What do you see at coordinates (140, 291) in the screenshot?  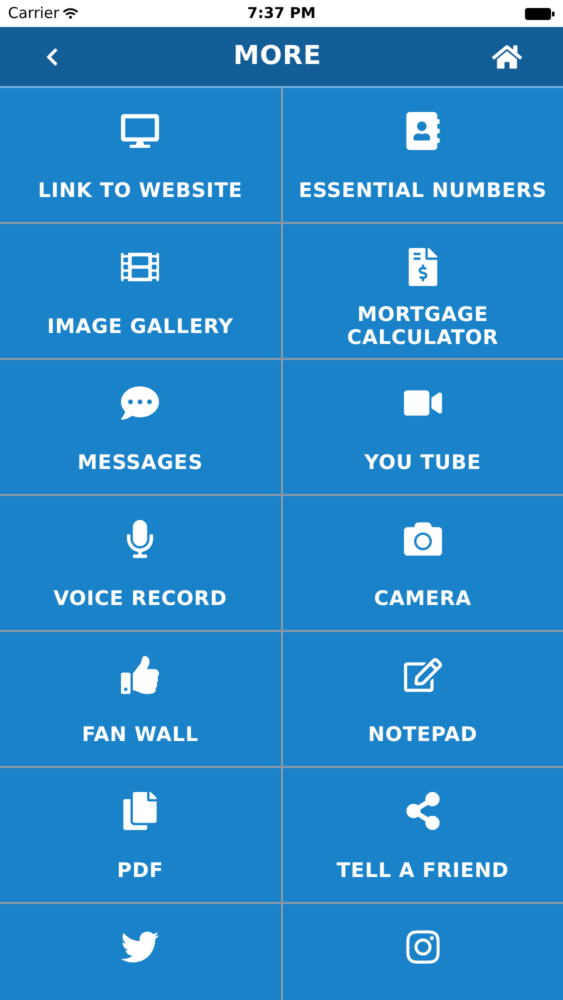 I see `menu-tile: IMAGE GALLERY` at bounding box center [140, 291].